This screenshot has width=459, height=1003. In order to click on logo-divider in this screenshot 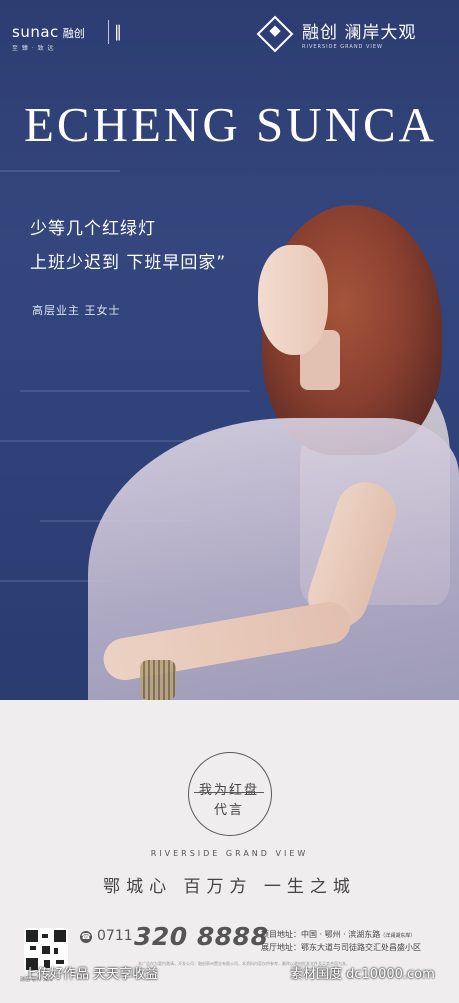, I will do `click(108, 32)`.